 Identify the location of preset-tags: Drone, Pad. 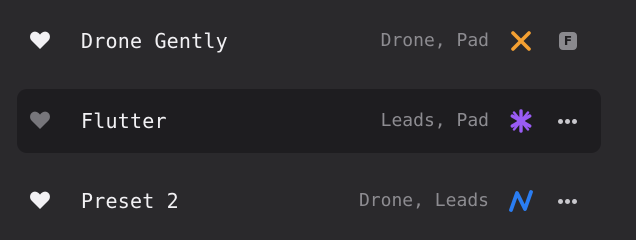
(434, 40).